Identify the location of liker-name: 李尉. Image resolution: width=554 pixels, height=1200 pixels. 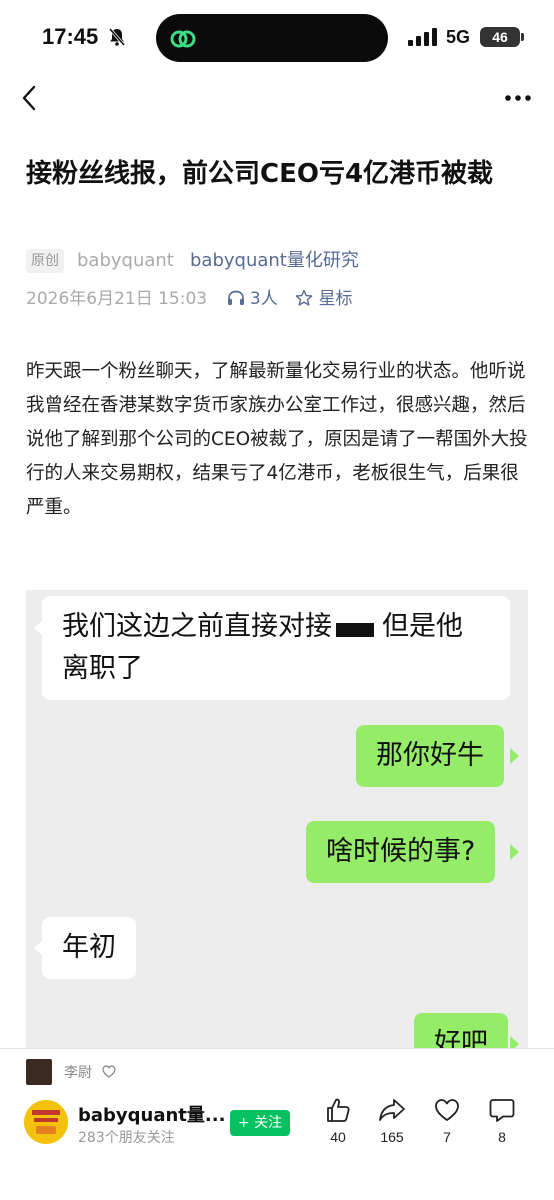
(78, 1072).